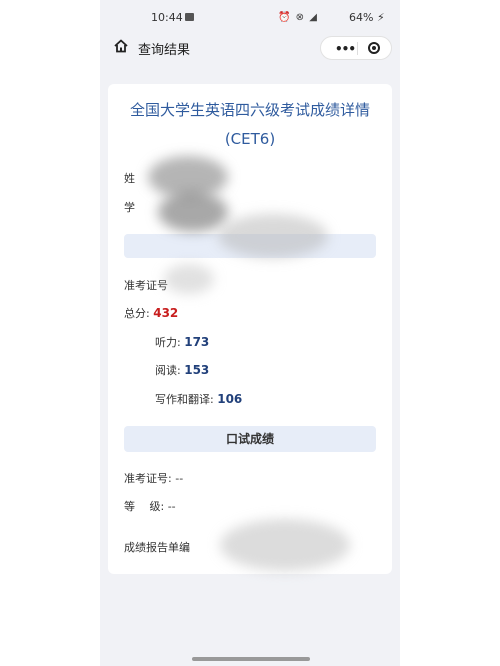  I want to click on report-number-label: 成绩报告单编, so click(157, 547).